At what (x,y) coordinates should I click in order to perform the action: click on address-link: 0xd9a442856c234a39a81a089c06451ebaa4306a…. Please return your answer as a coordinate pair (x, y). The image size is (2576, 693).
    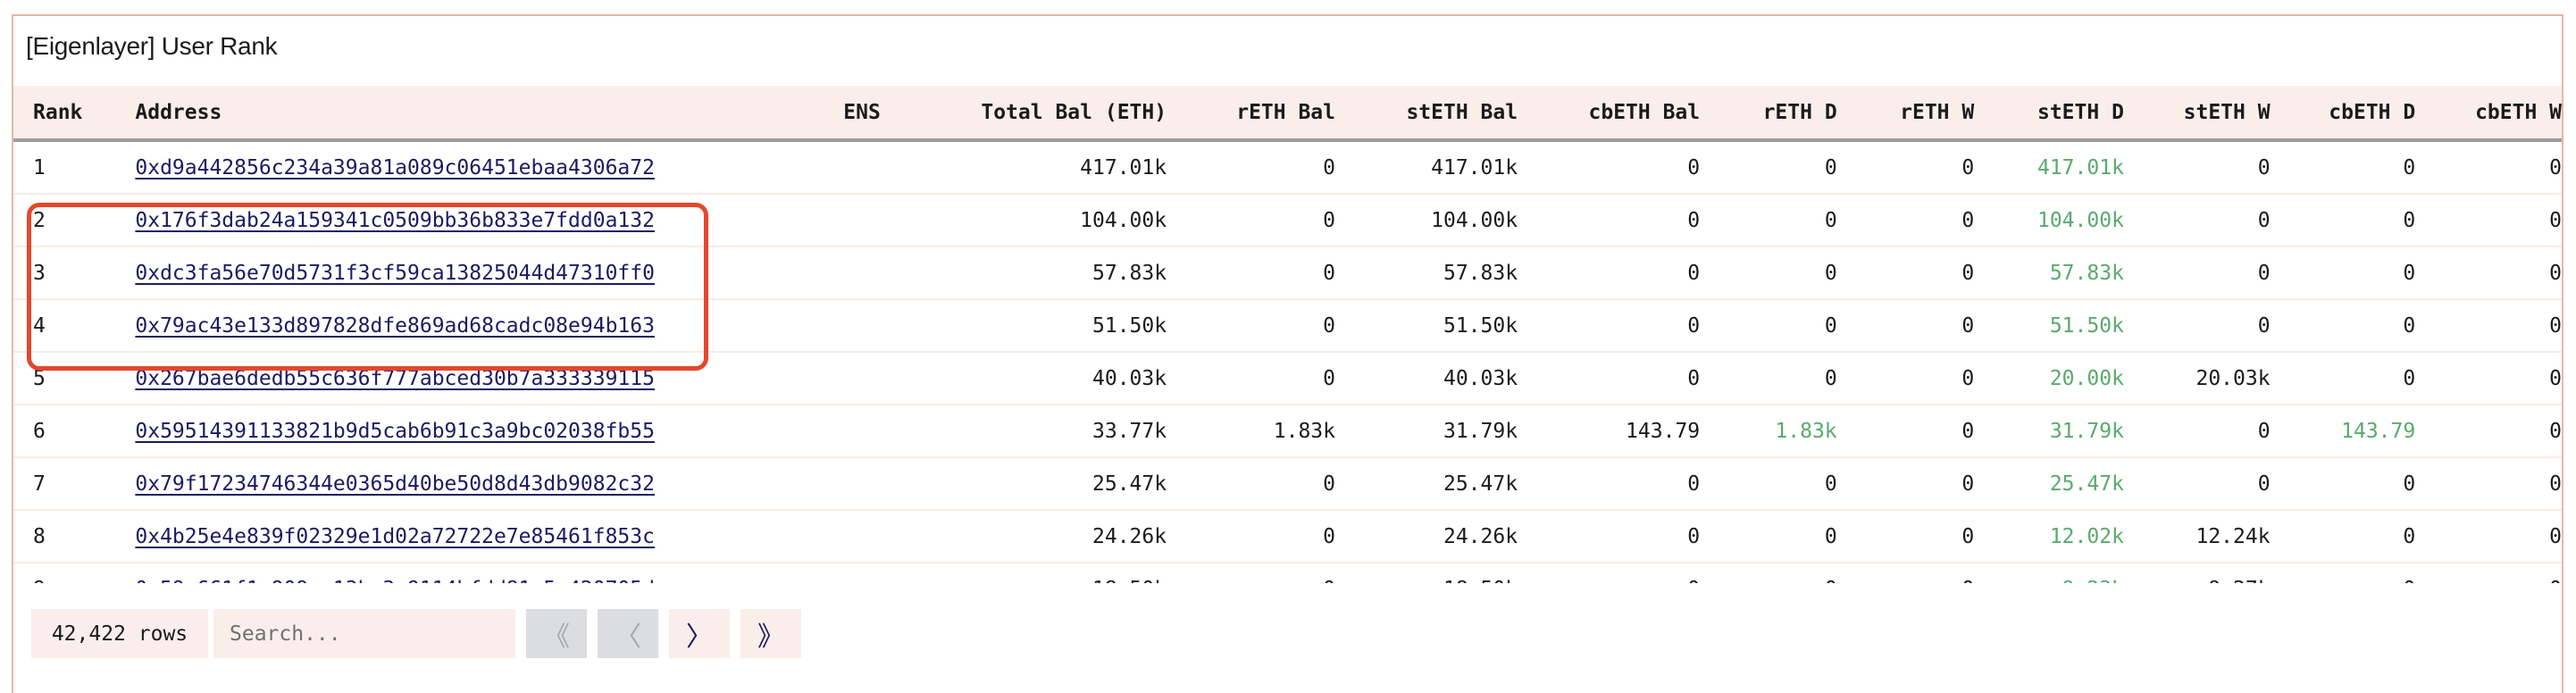
    Looking at the image, I should click on (395, 168).